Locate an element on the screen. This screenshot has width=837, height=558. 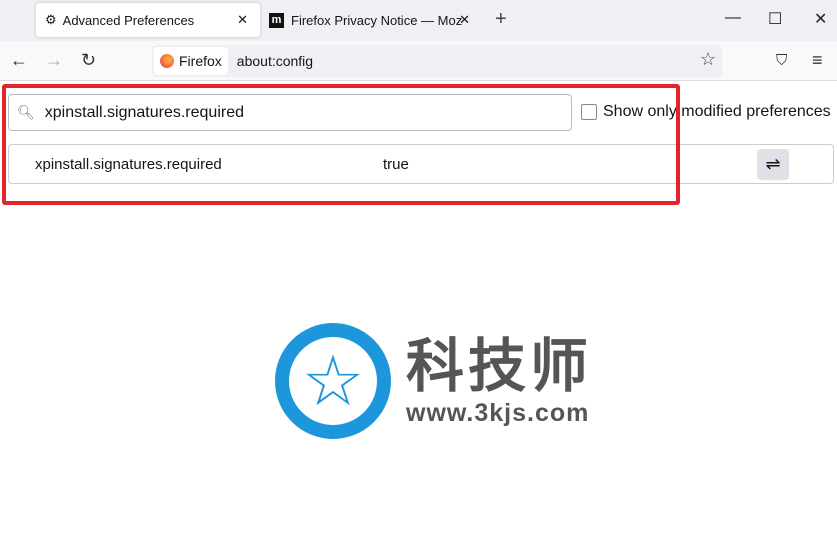
tab-advanced-preferences: ⚙ Advanced Preferences ✕ is located at coordinates (148, 20).